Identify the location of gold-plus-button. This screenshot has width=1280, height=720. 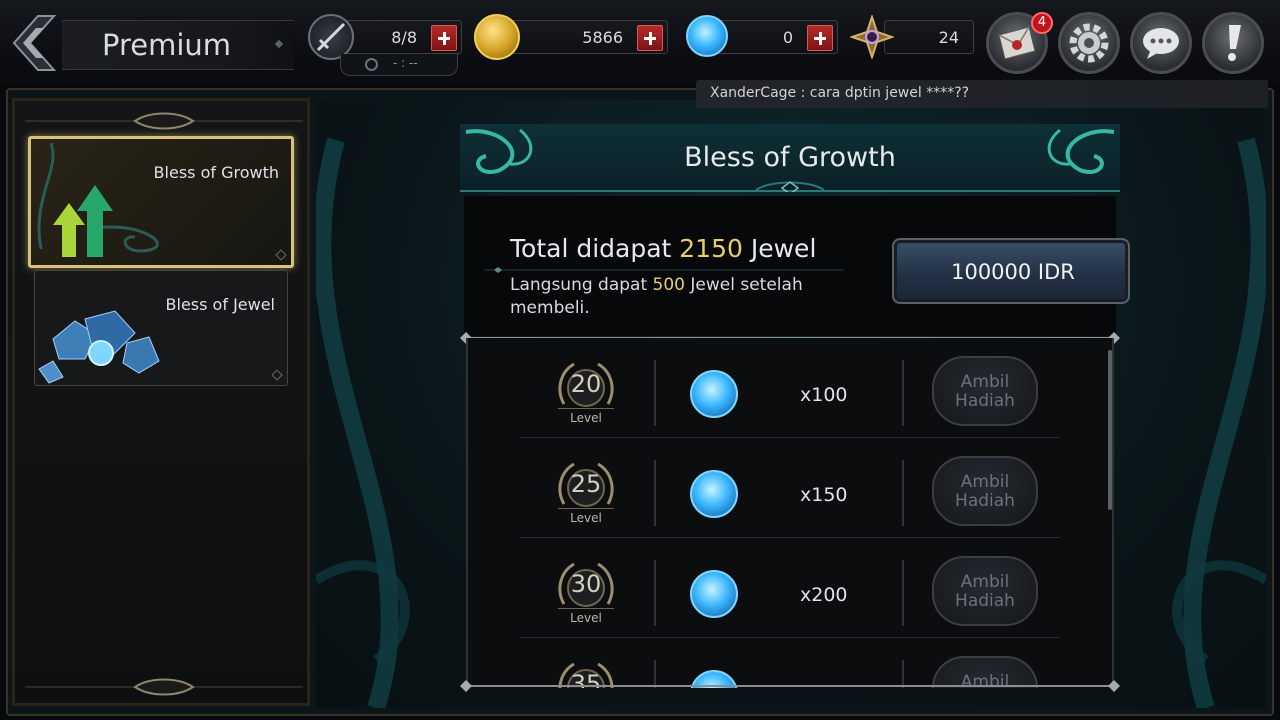
(650, 38).